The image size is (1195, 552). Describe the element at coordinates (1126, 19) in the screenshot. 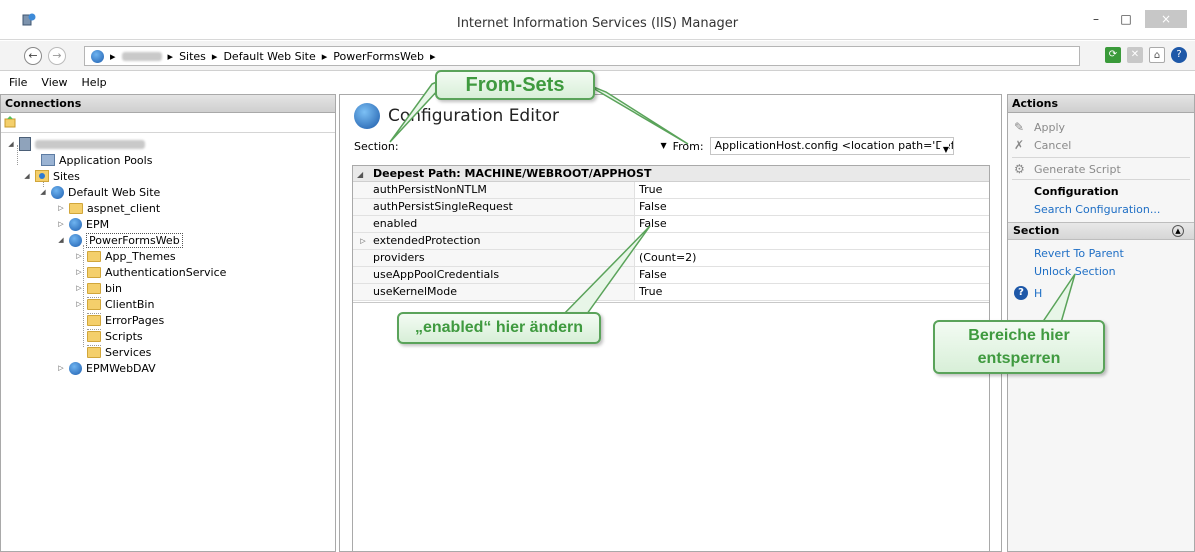

I see `maximize-button: □` at that location.